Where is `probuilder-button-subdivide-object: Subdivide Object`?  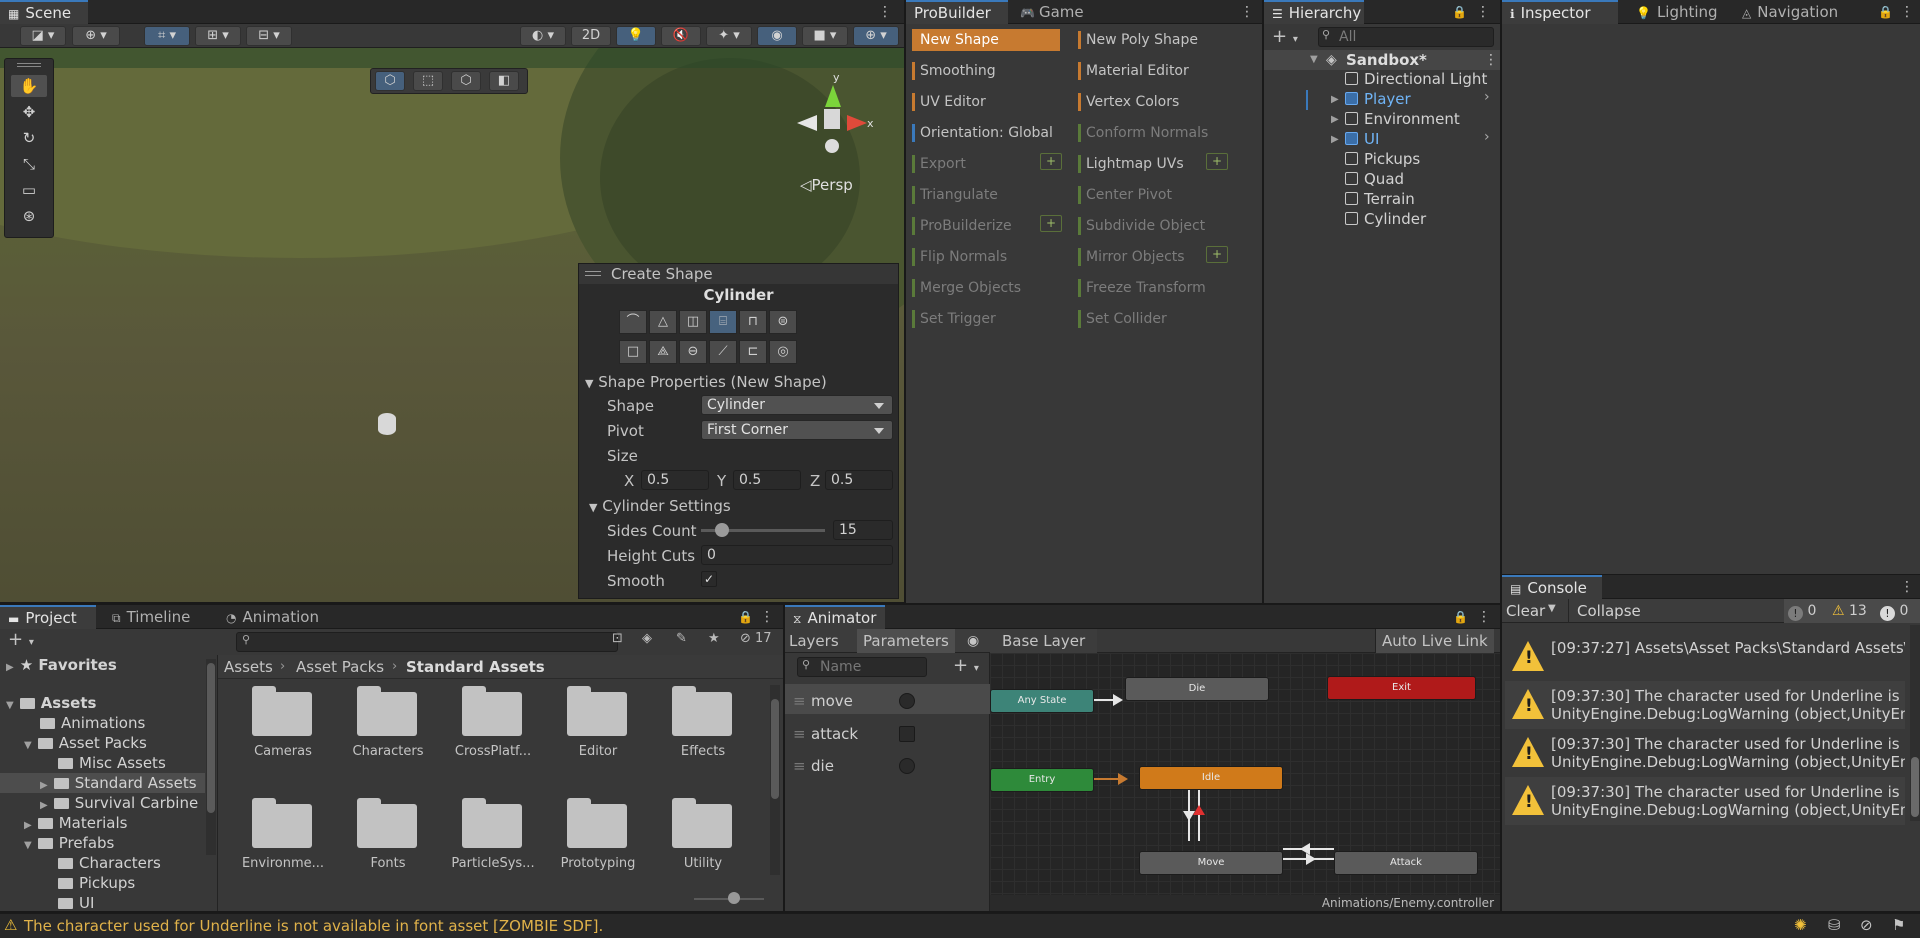
probuilder-button-subdivide-object: Subdivide Object is located at coordinates (1141, 226).